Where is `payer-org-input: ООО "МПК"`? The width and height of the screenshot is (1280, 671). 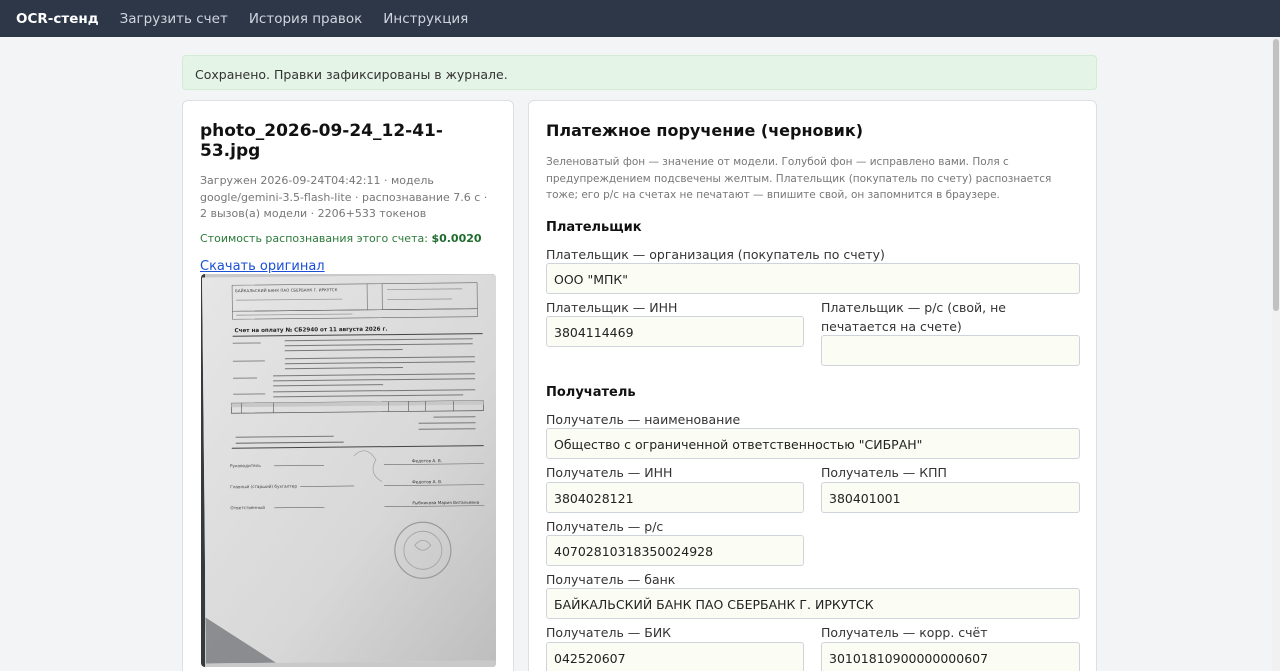 payer-org-input: ООО "МПК" is located at coordinates (813, 278).